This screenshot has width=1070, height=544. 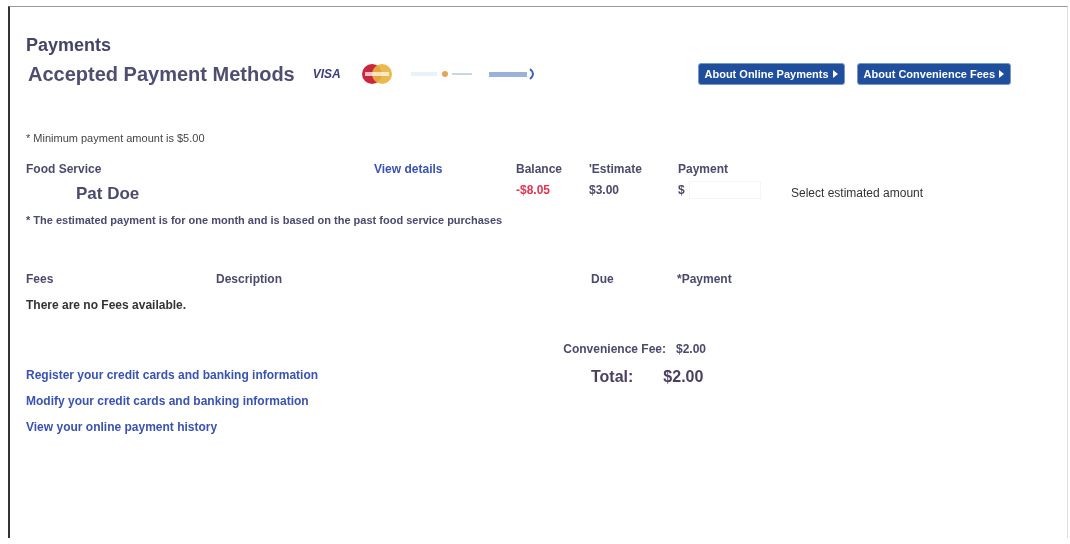 I want to click on card-logo: VISA, so click(x=326, y=74).